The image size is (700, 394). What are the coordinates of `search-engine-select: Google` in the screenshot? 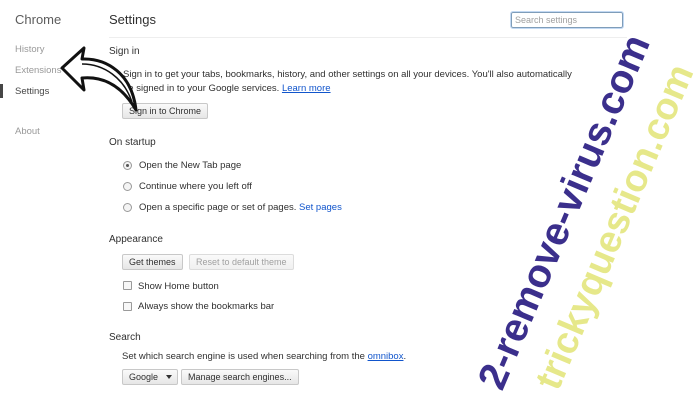 It's located at (150, 377).